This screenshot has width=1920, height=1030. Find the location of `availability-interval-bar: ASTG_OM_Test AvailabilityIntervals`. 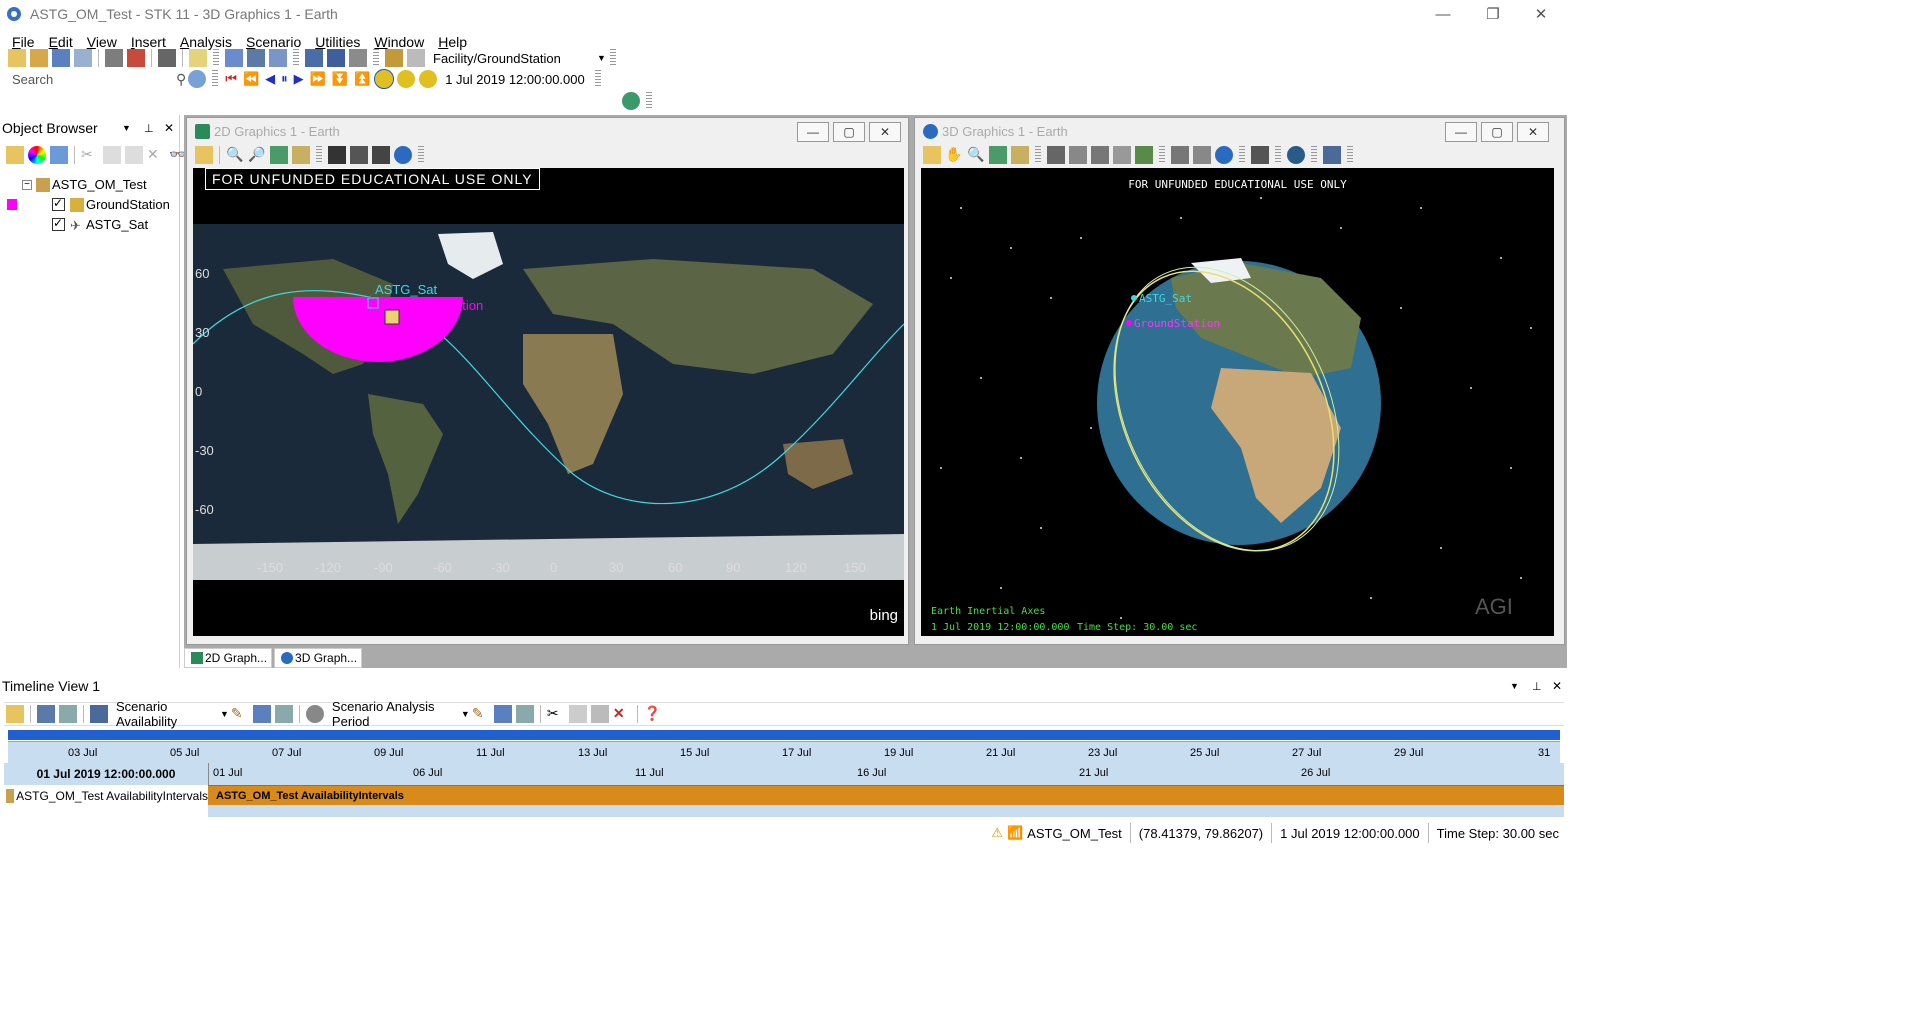

availability-interval-bar: ASTG_OM_Test AvailabilityIntervals is located at coordinates (886, 795).